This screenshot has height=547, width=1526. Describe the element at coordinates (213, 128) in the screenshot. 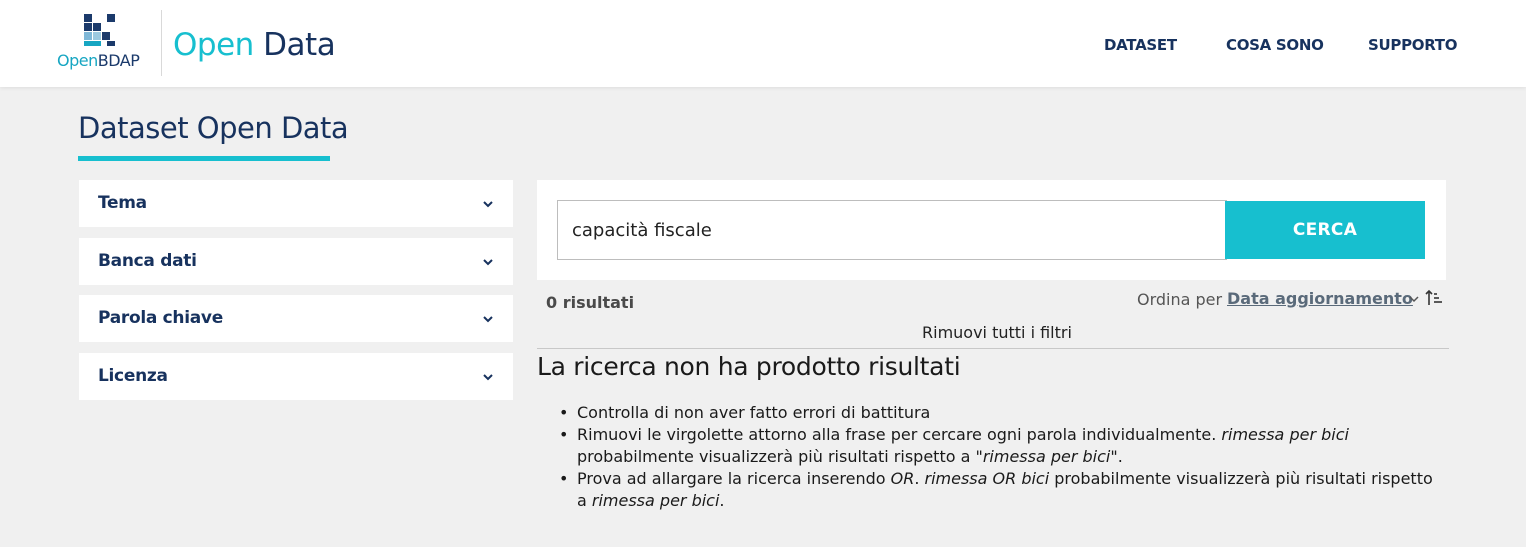

I see `page-title: Dataset Open Data` at that location.